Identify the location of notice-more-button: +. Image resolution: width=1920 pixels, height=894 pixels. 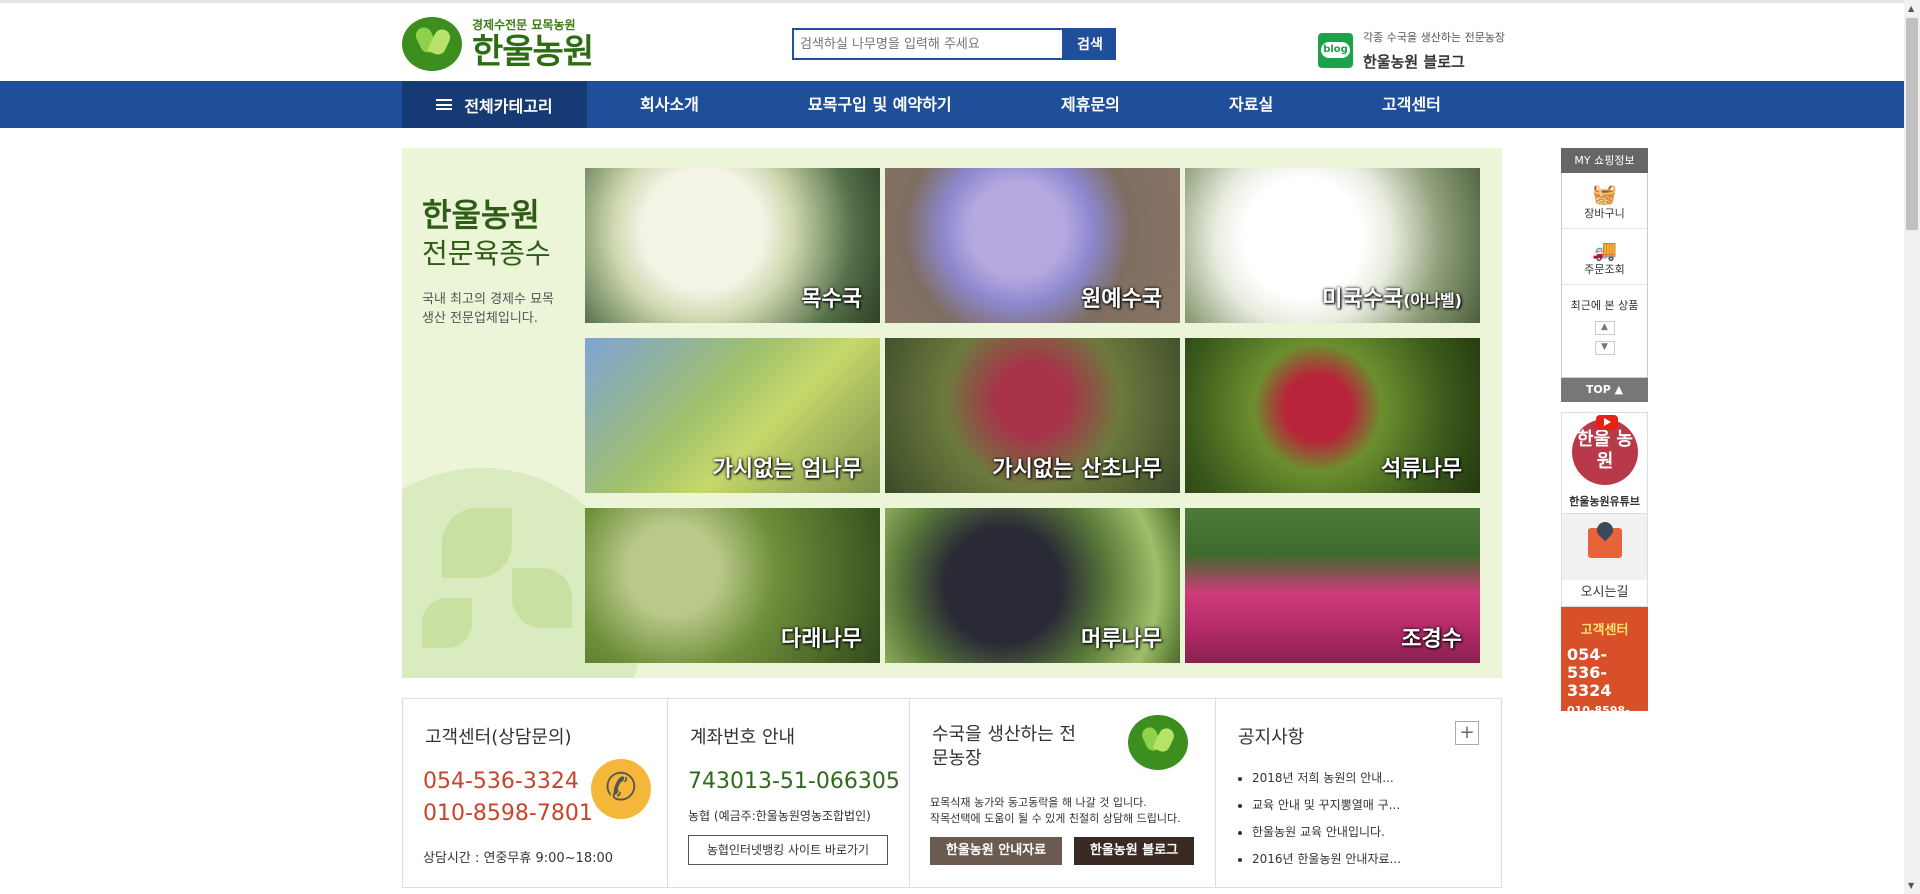
(1467, 733).